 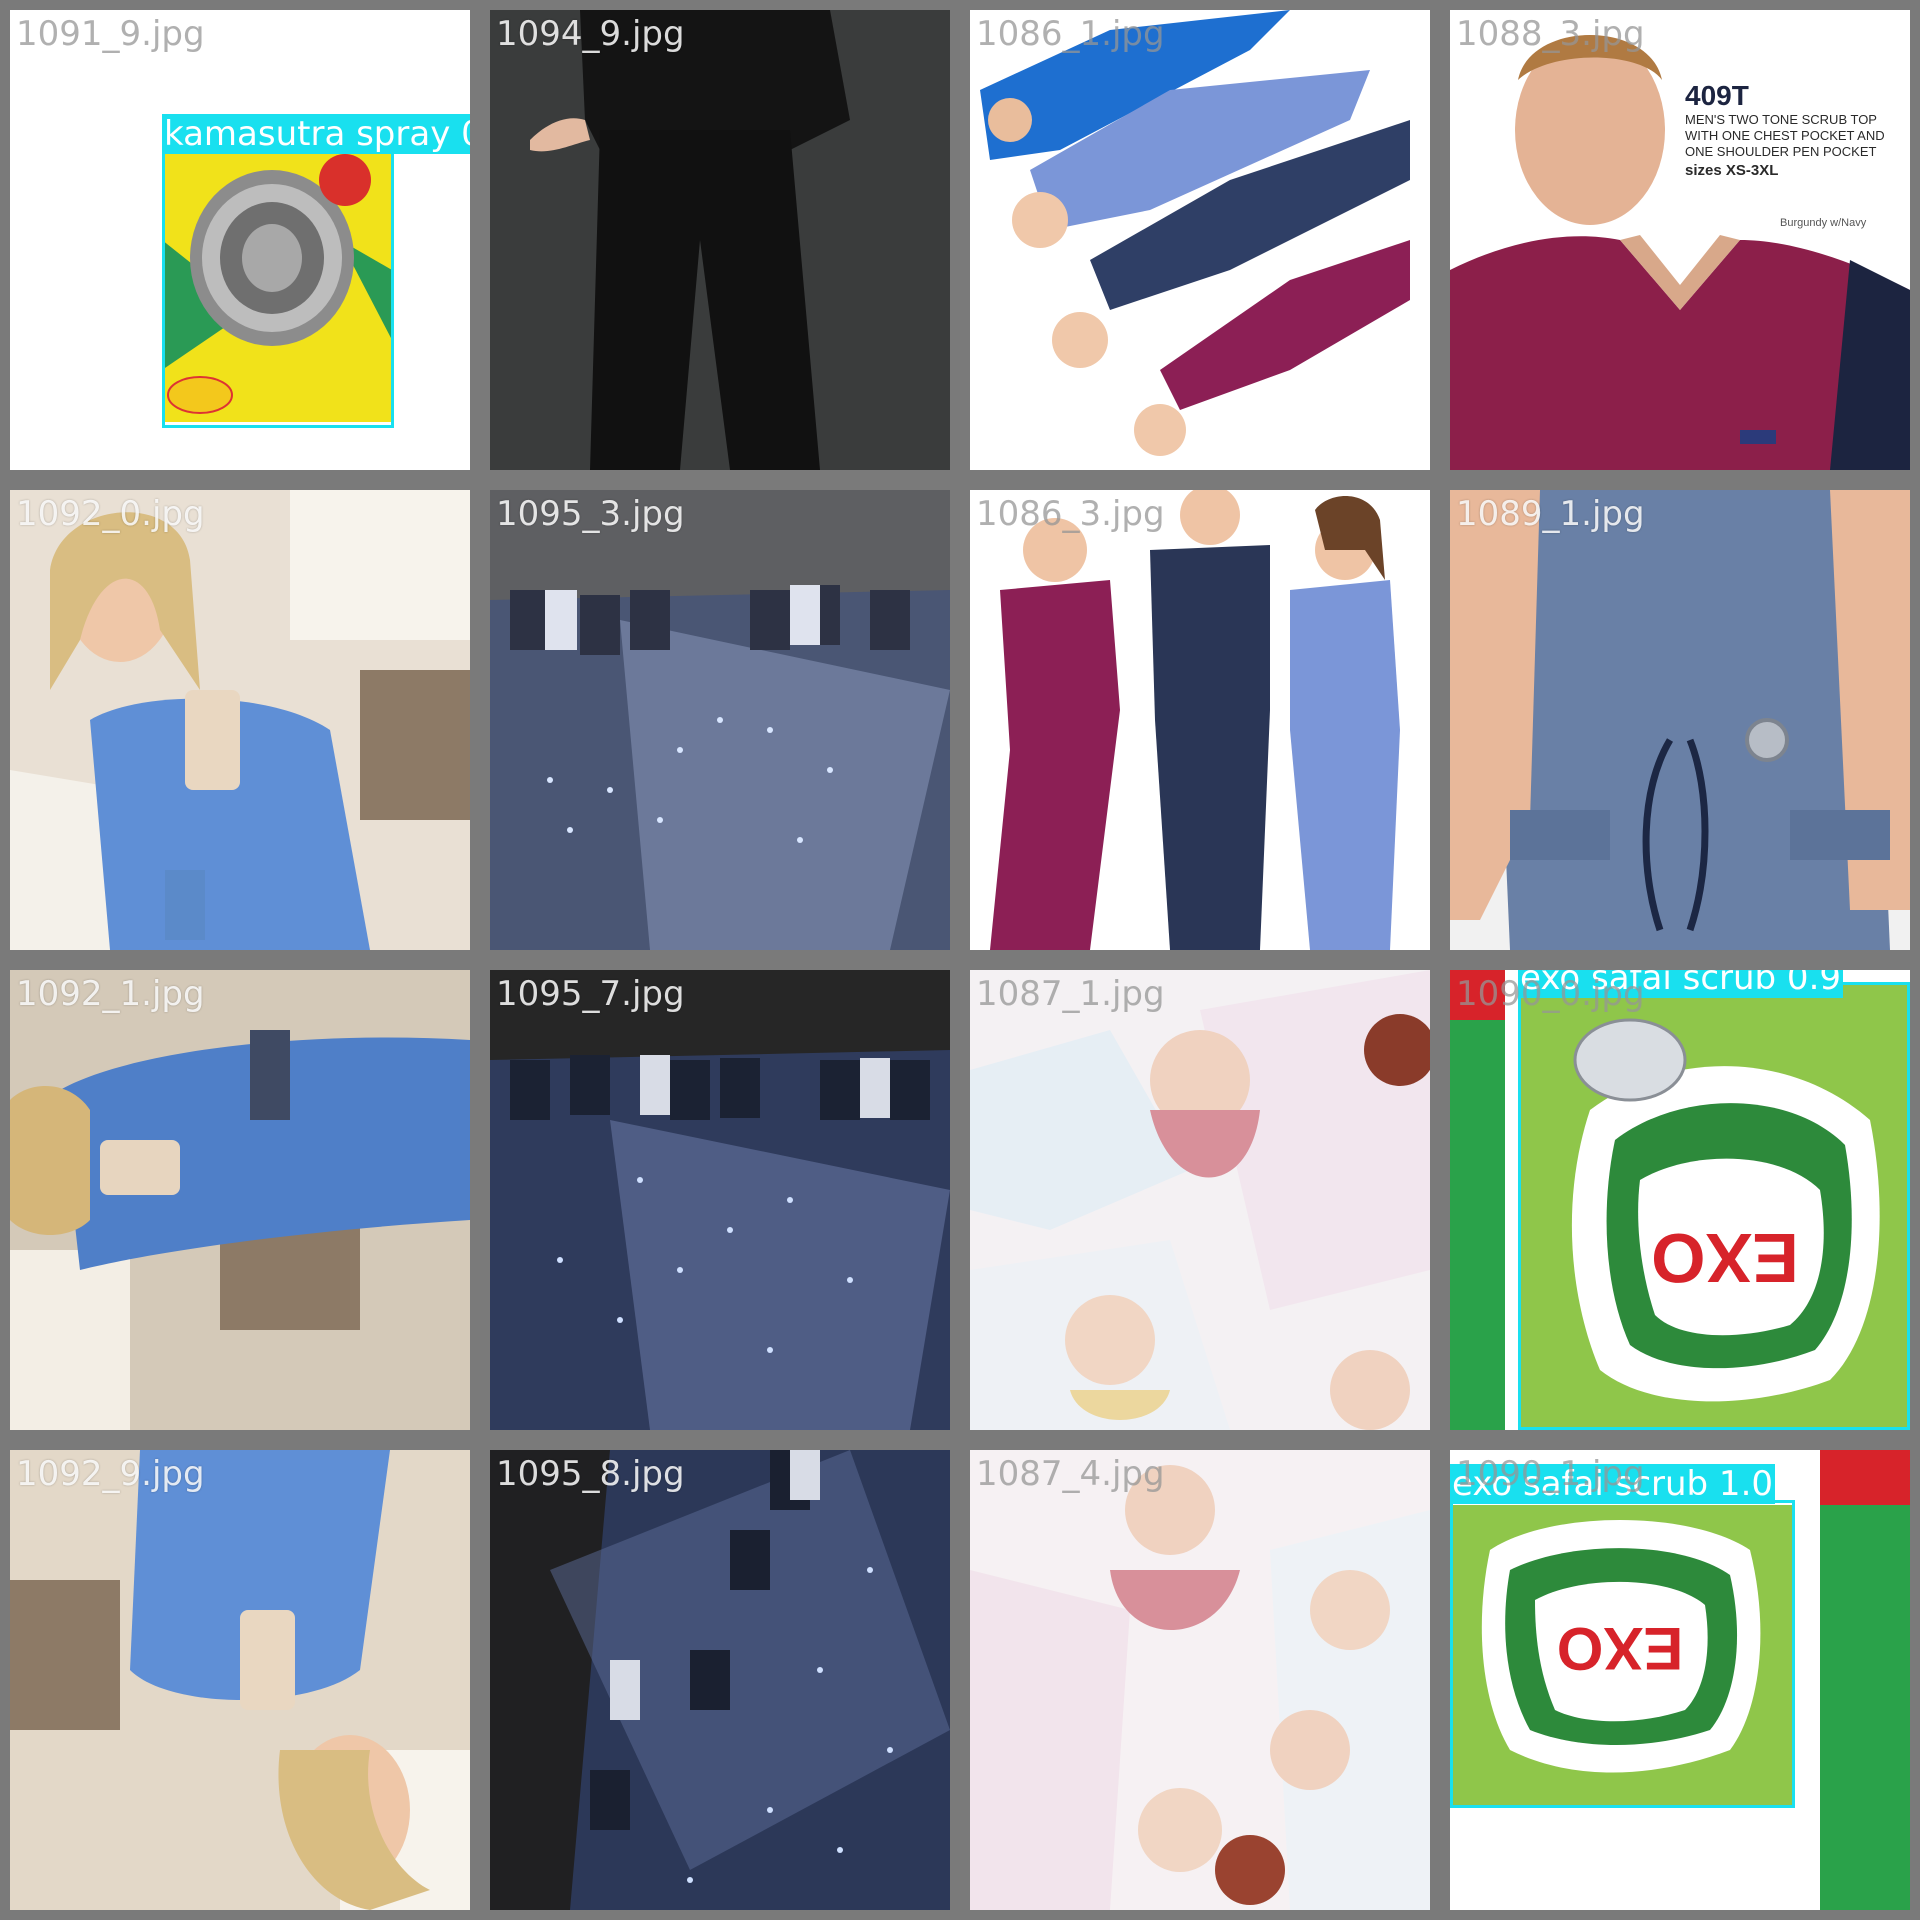 I want to click on image-tile: EXO exo safai scrub 1.0 1090_1.jpg, so click(x=1680, y=1680).